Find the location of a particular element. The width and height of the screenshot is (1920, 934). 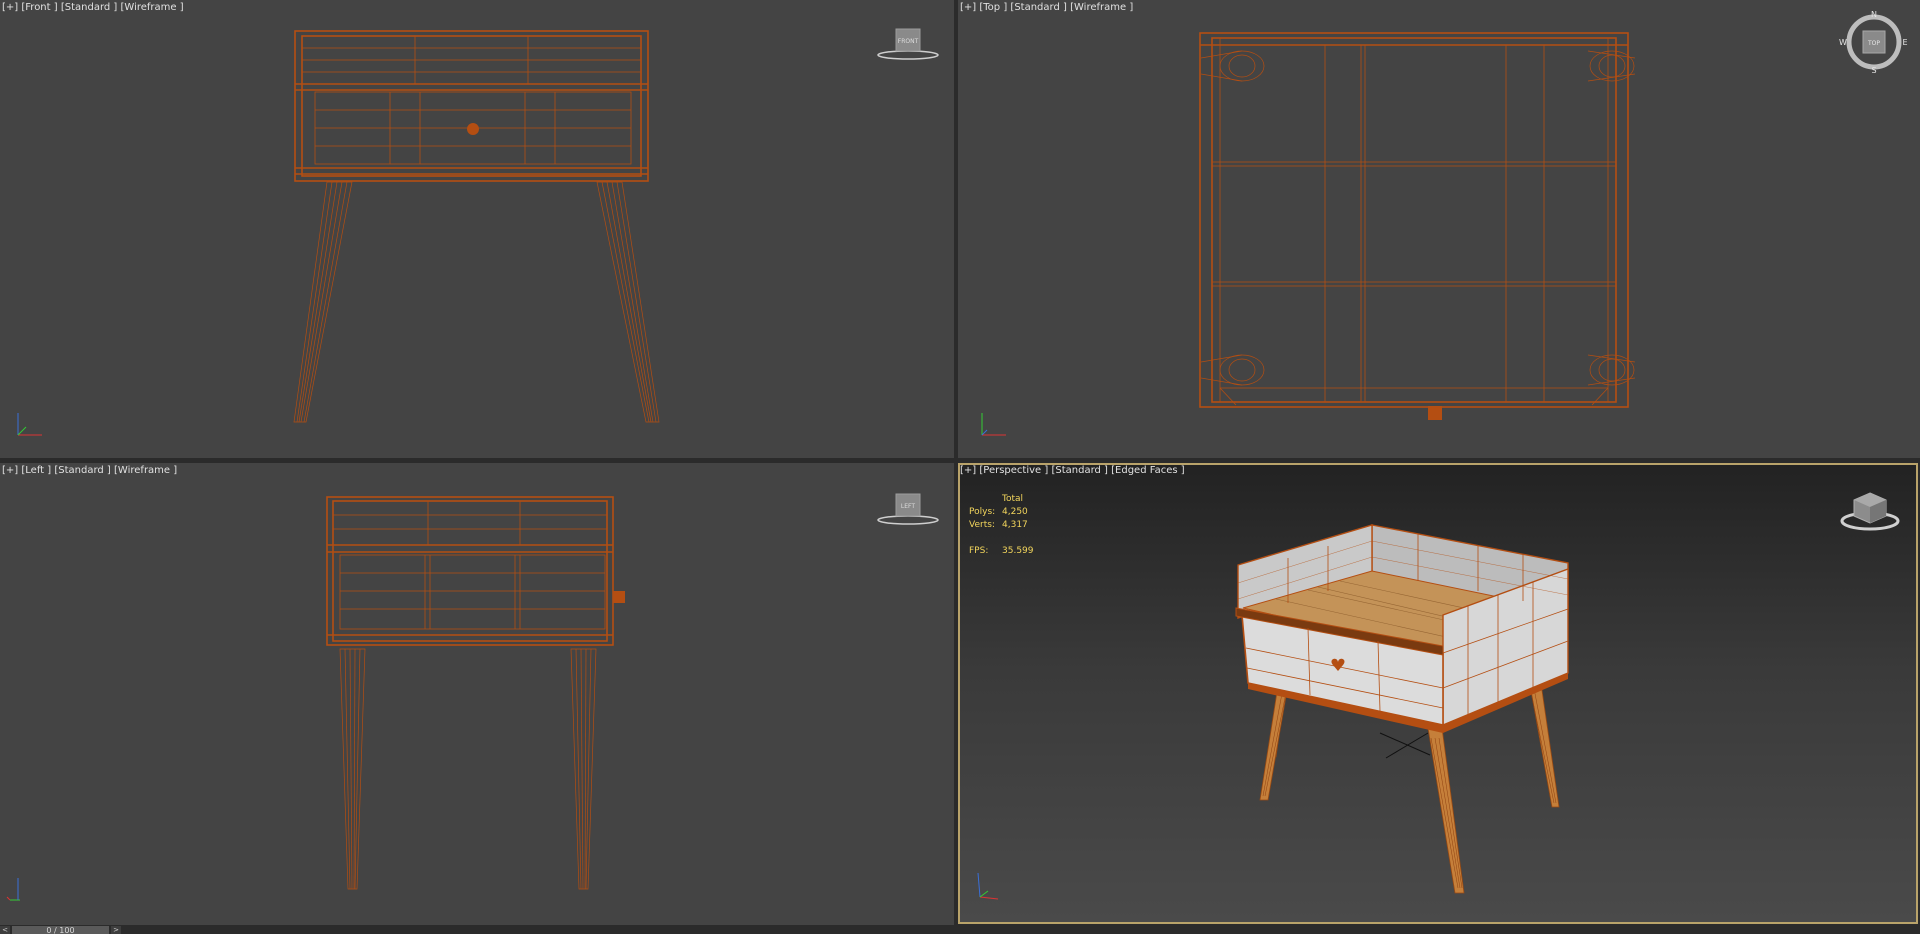

viewcube-face-label: TOP is located at coordinates (1873, 43).